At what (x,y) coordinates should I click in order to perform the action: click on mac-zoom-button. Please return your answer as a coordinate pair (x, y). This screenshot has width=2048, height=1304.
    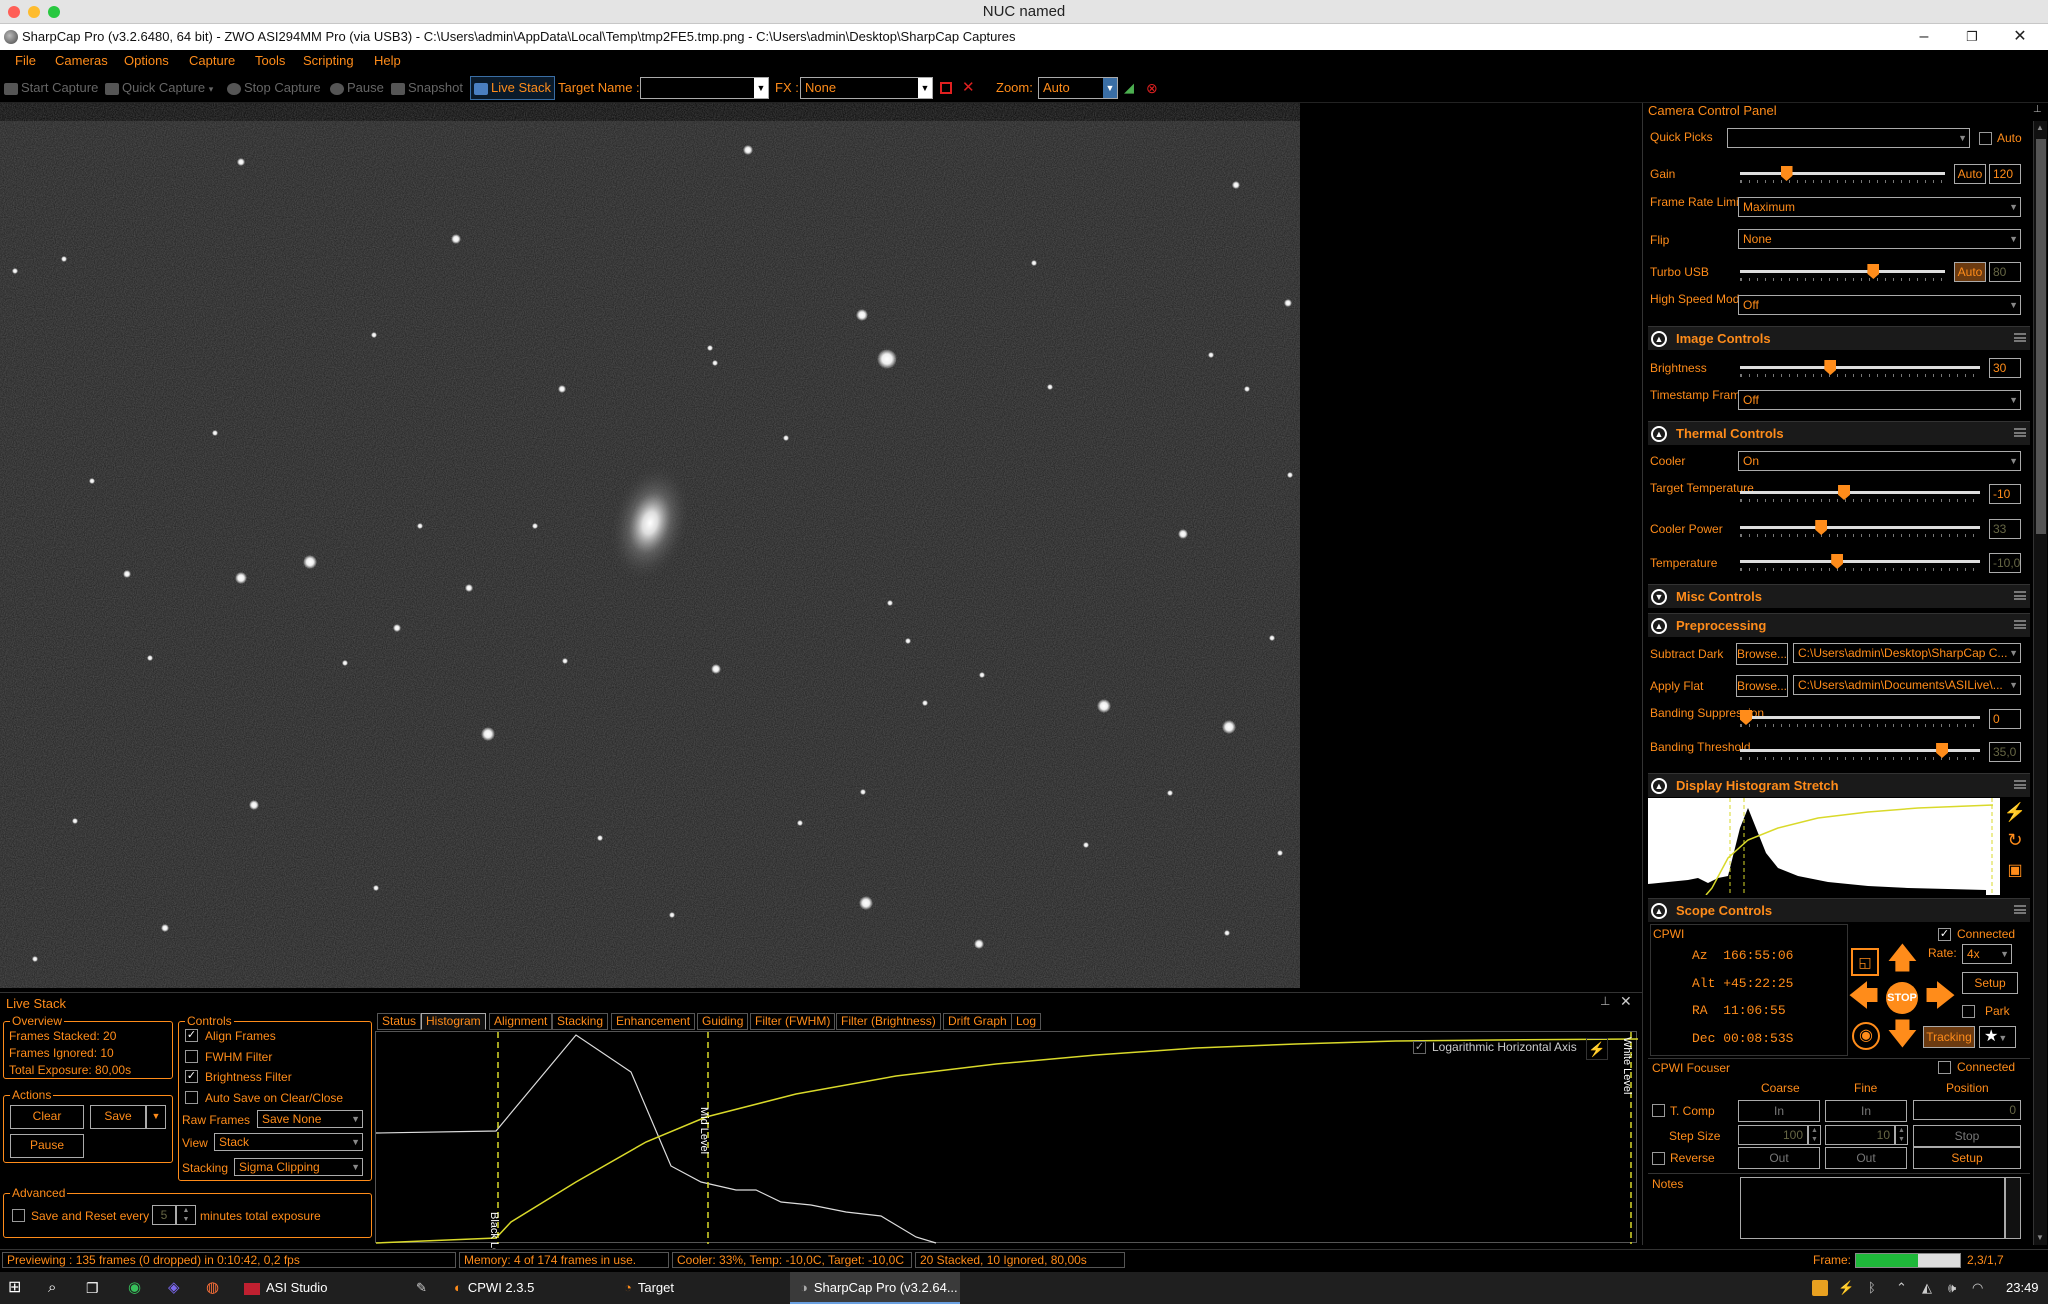
    Looking at the image, I should click on (54, 12).